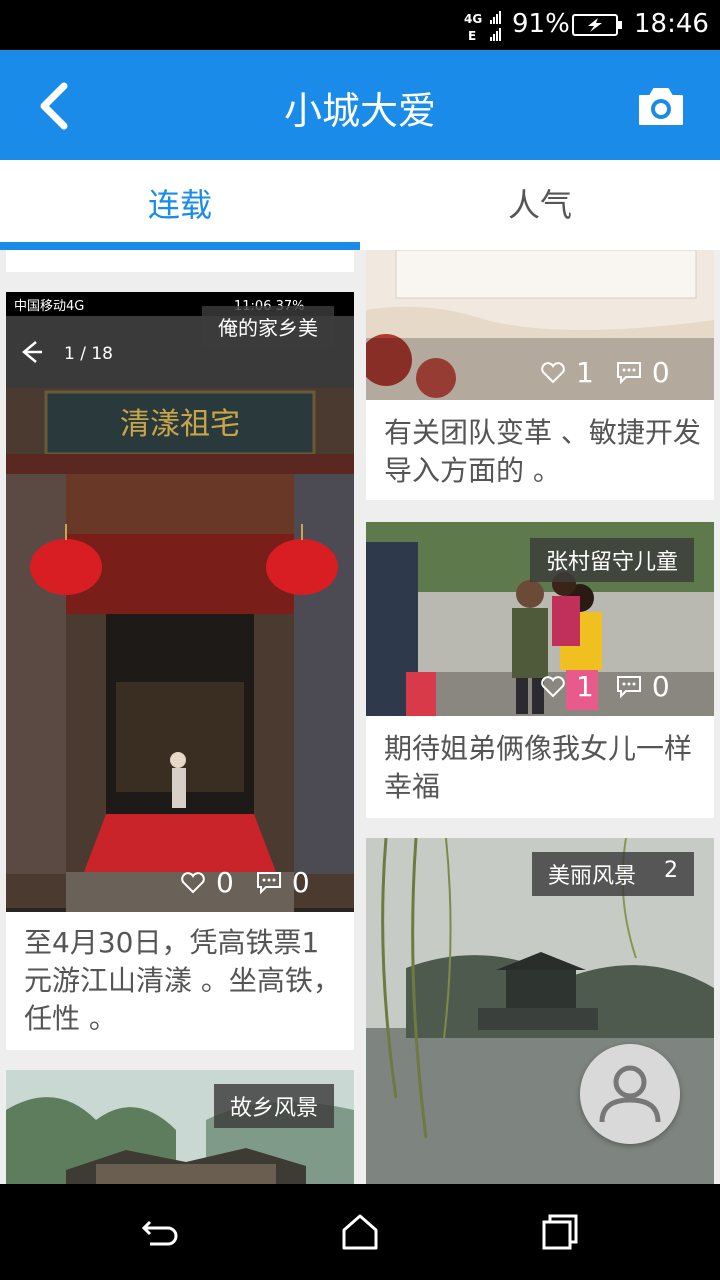 Image resolution: width=720 pixels, height=1280 pixels. I want to click on card-partial-top-left, so click(180, 261).